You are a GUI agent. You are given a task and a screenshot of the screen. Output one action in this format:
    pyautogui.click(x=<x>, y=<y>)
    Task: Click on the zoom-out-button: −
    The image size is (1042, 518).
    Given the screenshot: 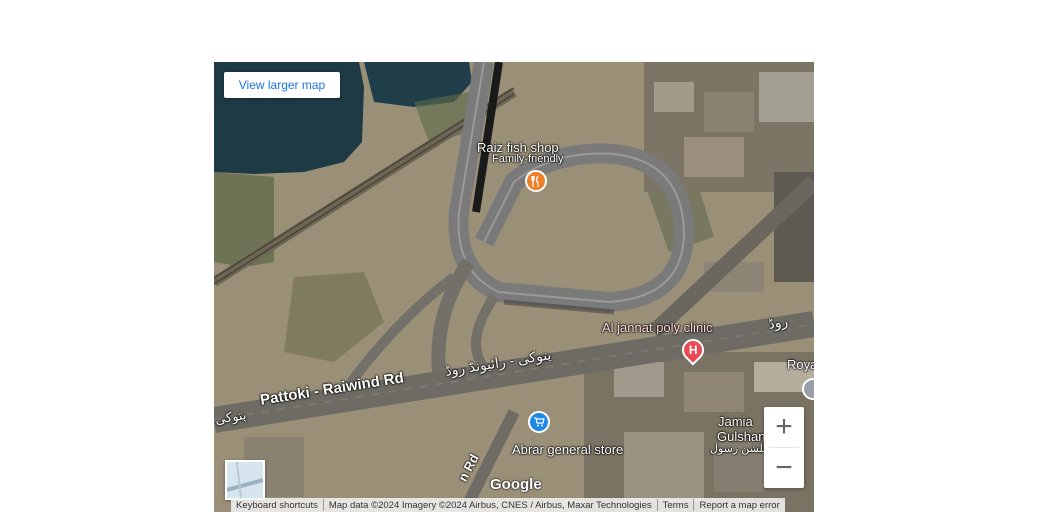 What is the action you would take?
    pyautogui.click(x=784, y=468)
    